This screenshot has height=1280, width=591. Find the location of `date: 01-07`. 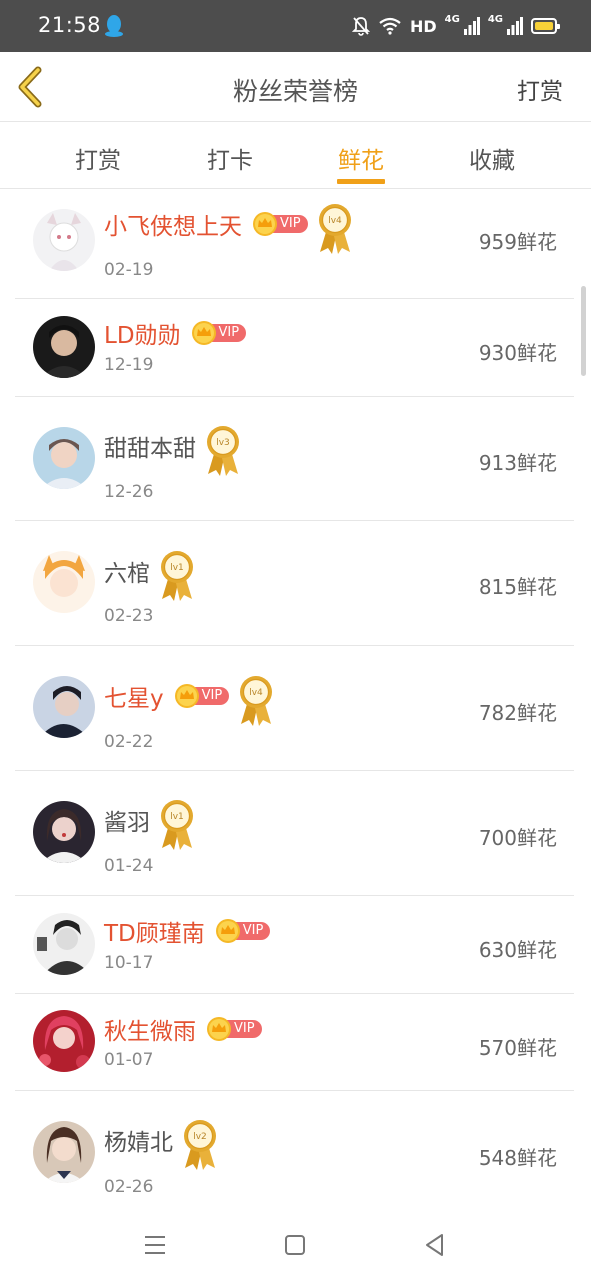

date: 01-07 is located at coordinates (129, 1060).